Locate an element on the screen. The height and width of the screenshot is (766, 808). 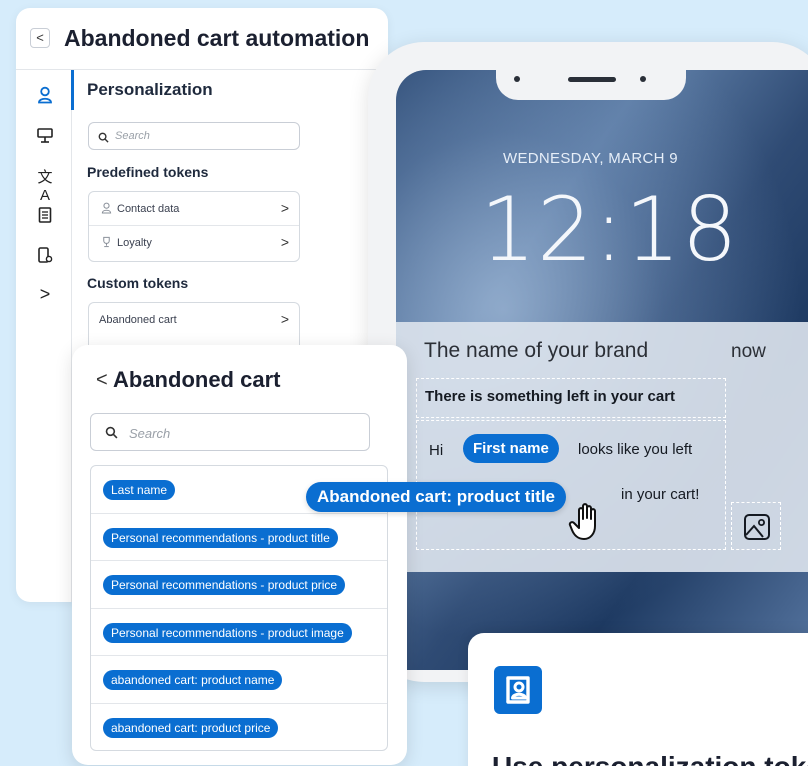
list-item: Personal recommendations - product price is located at coordinates (239, 585).